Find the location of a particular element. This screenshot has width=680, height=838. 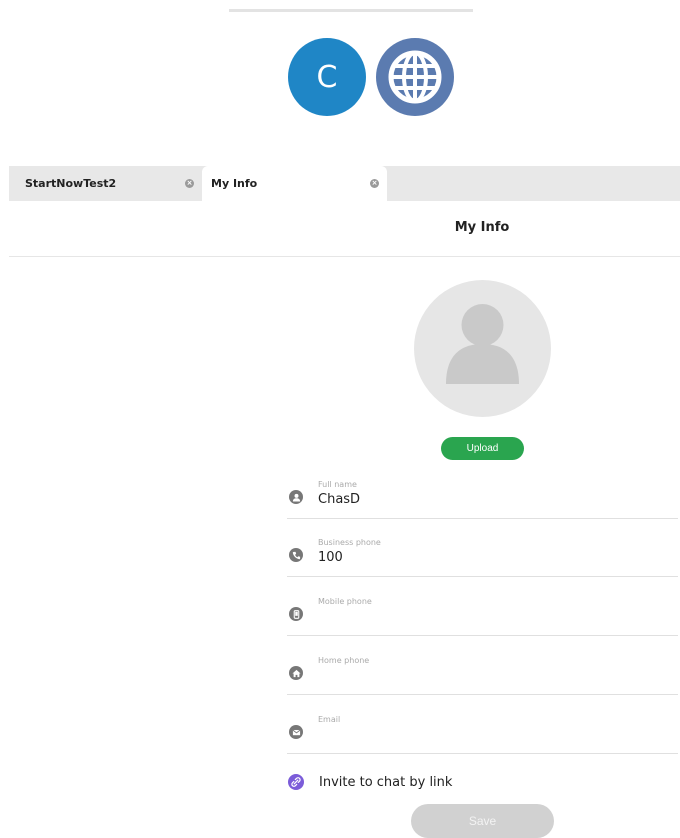

tab-my-info: My Info × is located at coordinates (294, 183).